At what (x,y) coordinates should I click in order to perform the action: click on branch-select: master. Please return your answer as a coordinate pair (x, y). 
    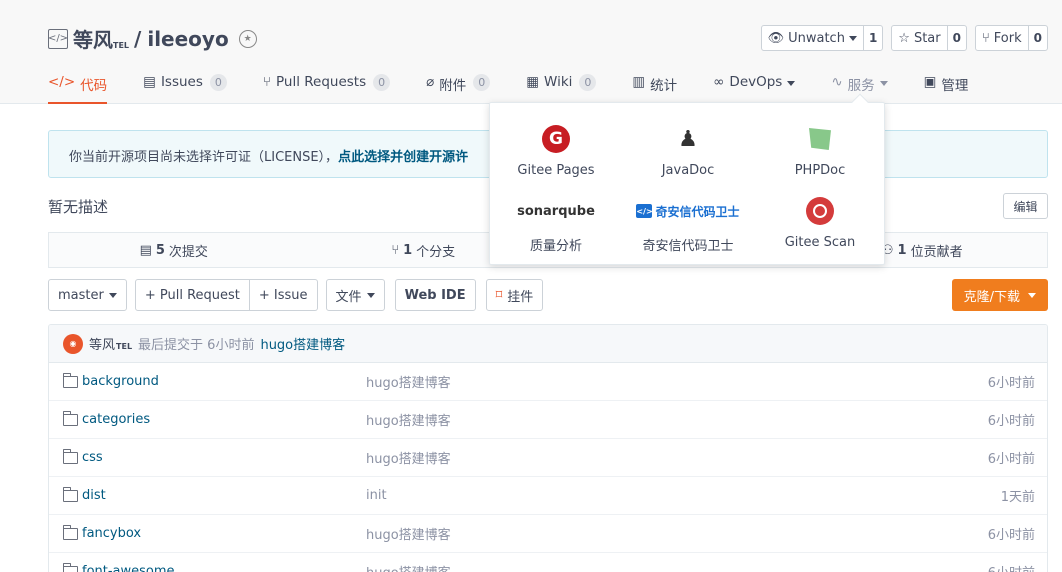
    Looking at the image, I should click on (87, 295).